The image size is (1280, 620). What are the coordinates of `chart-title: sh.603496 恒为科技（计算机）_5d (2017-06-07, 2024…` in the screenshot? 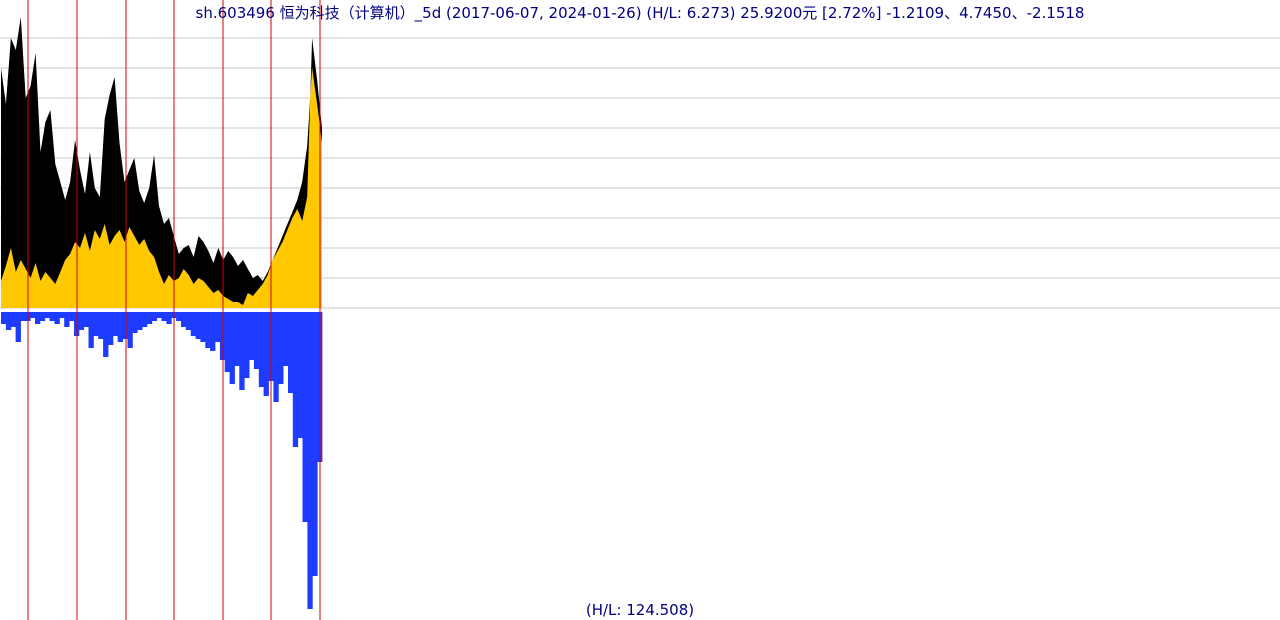 It's located at (640, 13).